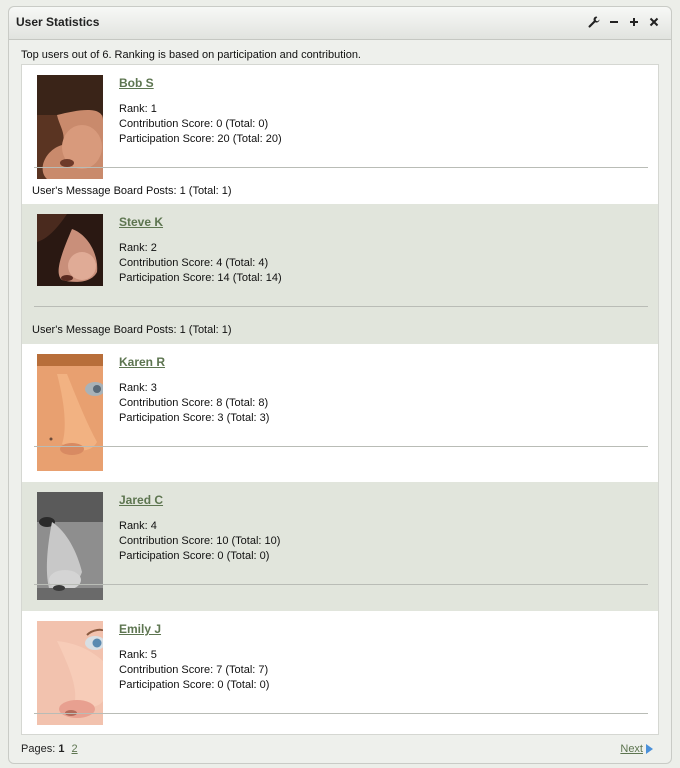  What do you see at coordinates (61, 749) in the screenshot?
I see `current-page: 1` at bounding box center [61, 749].